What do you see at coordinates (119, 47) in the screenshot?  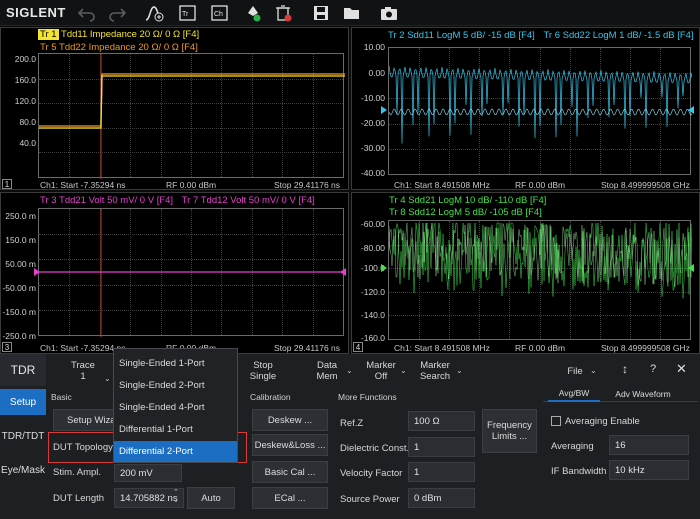 I see `trace-label-tr5: Tr 5 Tdd22 Impedance 20 Ω/ 0 Ω [F4]` at bounding box center [119, 47].